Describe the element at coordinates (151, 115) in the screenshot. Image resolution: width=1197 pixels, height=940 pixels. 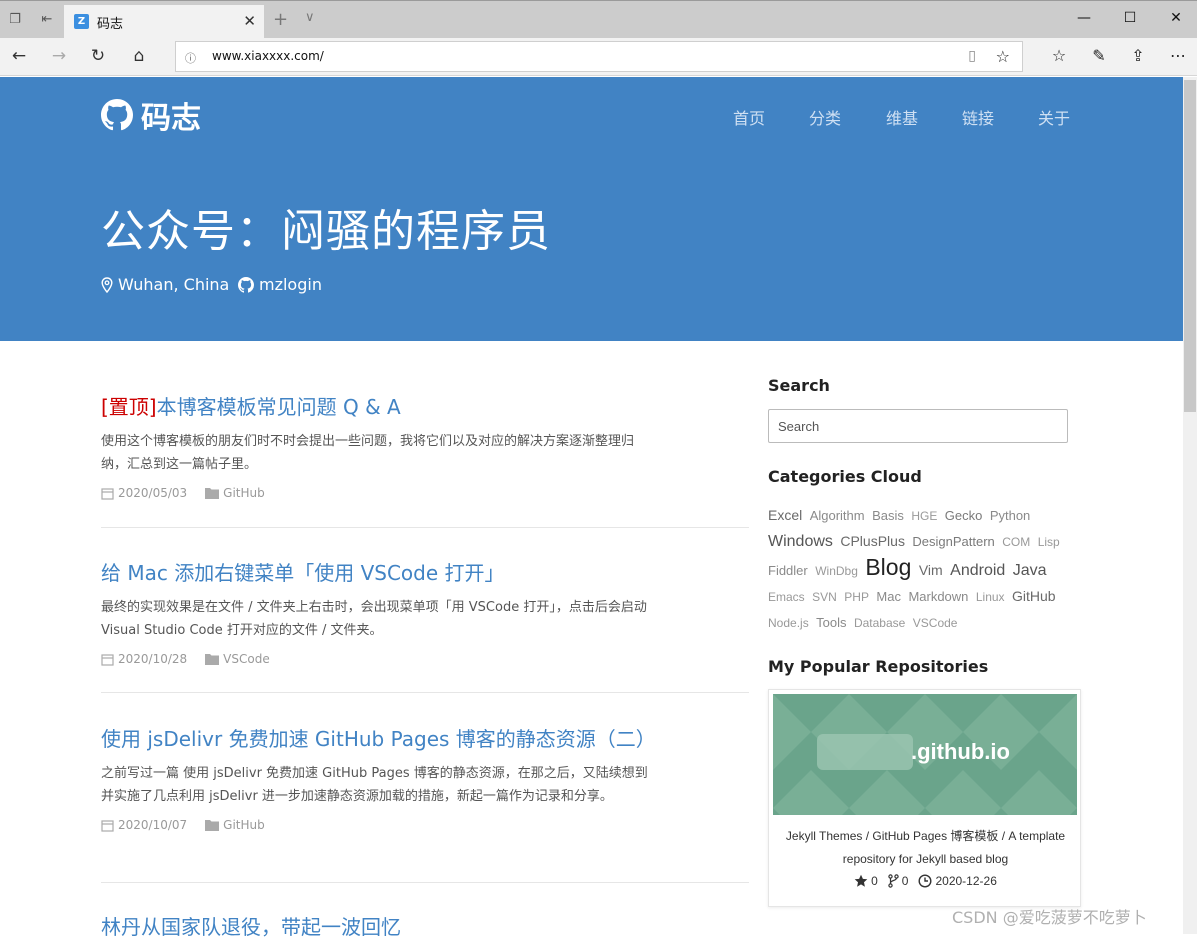
I see `site-logo: 码志` at that location.